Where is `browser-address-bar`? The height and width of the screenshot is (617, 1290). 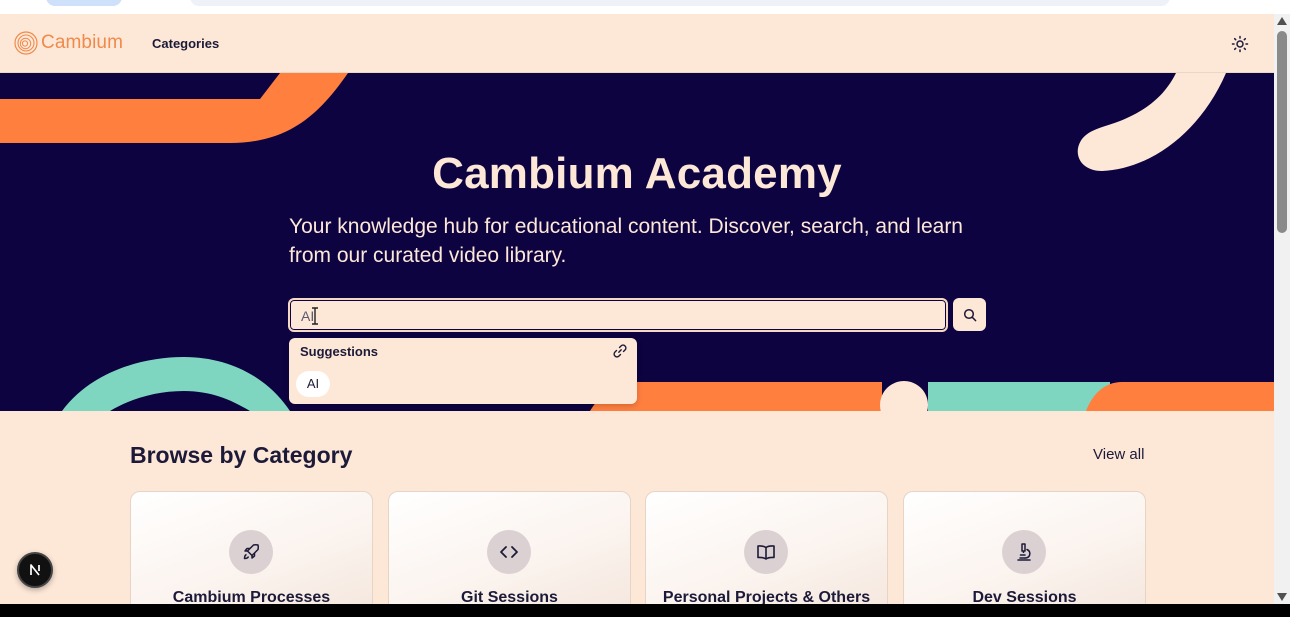
browser-address-bar is located at coordinates (680, 3).